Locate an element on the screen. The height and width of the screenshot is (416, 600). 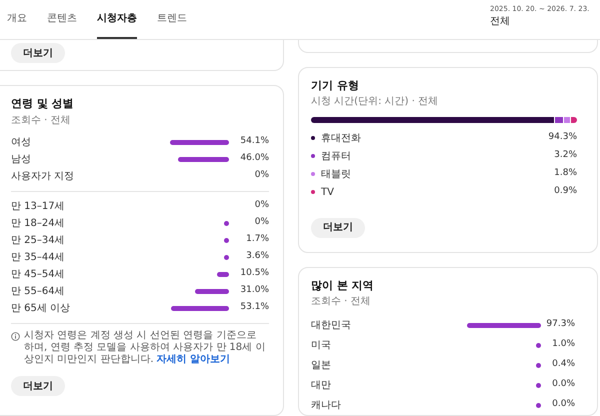
percent-value: 31.0% is located at coordinates (254, 291).